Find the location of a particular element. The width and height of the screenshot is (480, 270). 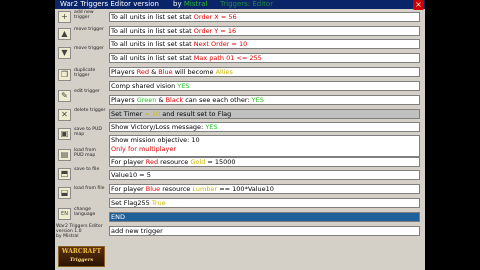

trigger-row: Players Red & Blue will become Allies is located at coordinates (264, 72).